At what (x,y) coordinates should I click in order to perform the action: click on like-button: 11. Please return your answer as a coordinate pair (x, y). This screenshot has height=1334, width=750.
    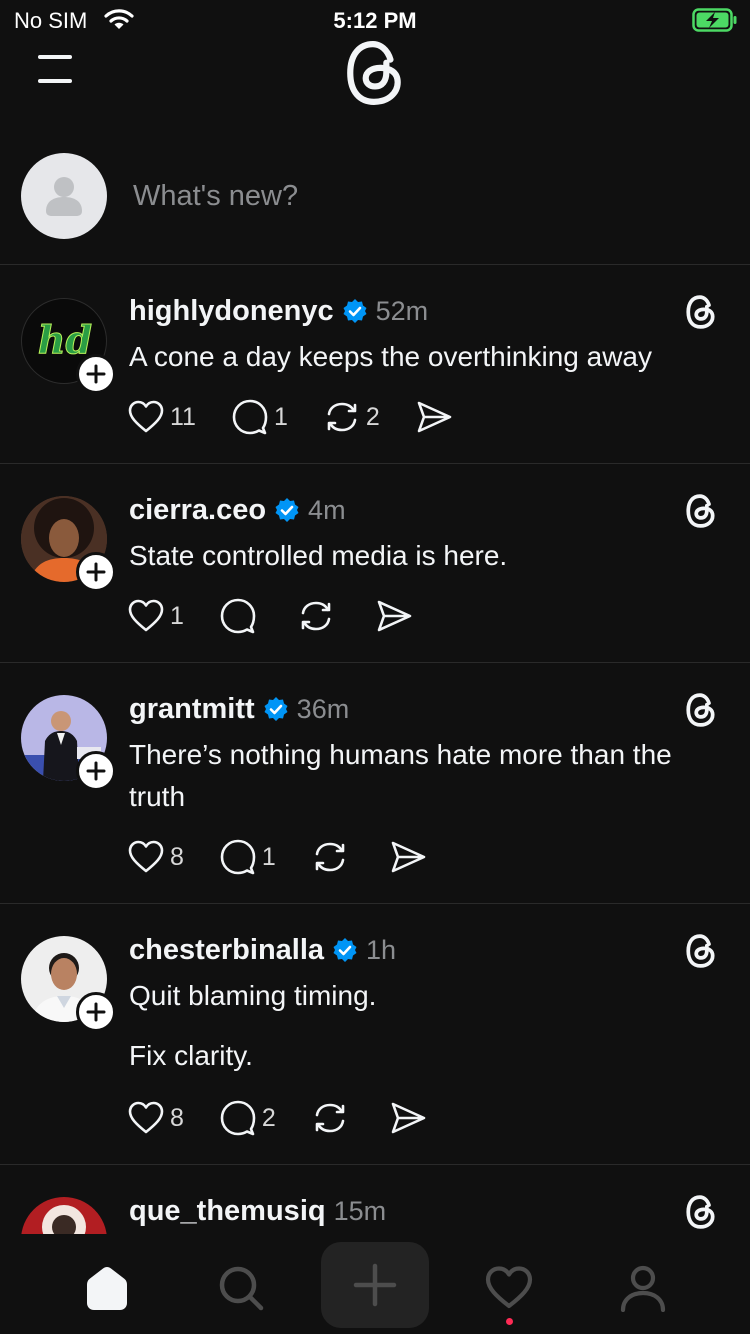
    Looking at the image, I should click on (162, 417).